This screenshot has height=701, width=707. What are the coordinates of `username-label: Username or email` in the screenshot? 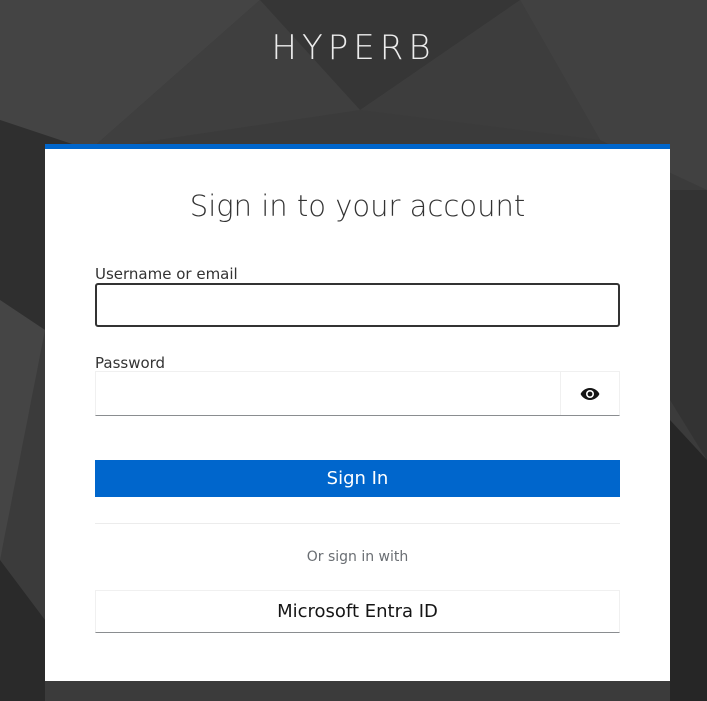 It's located at (166, 274).